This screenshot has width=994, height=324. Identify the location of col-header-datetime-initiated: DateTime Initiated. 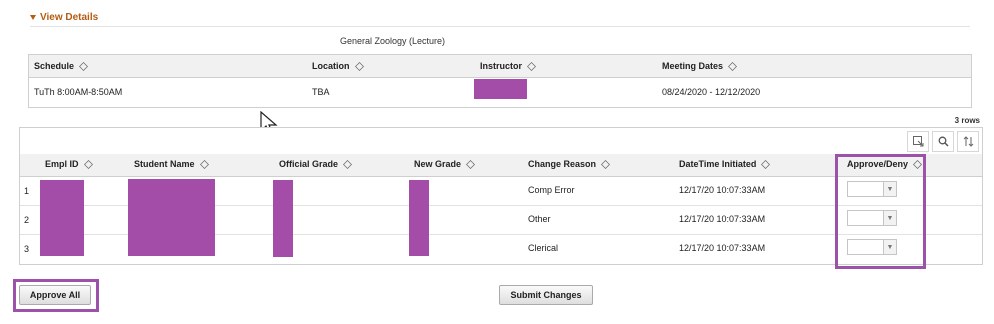
(725, 164).